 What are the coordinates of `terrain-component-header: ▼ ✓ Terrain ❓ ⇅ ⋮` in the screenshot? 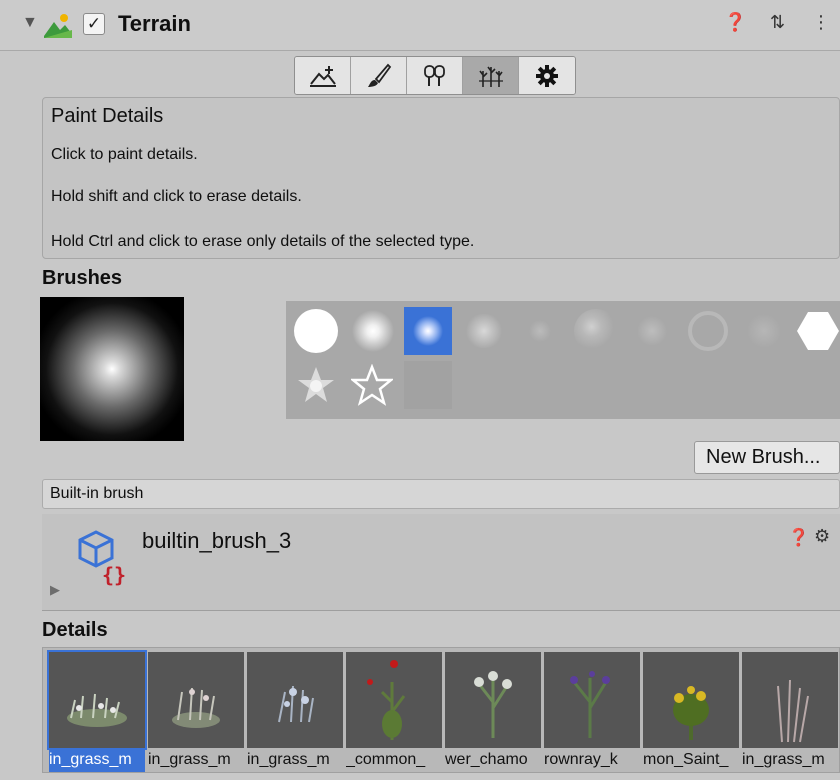 It's located at (420, 25).